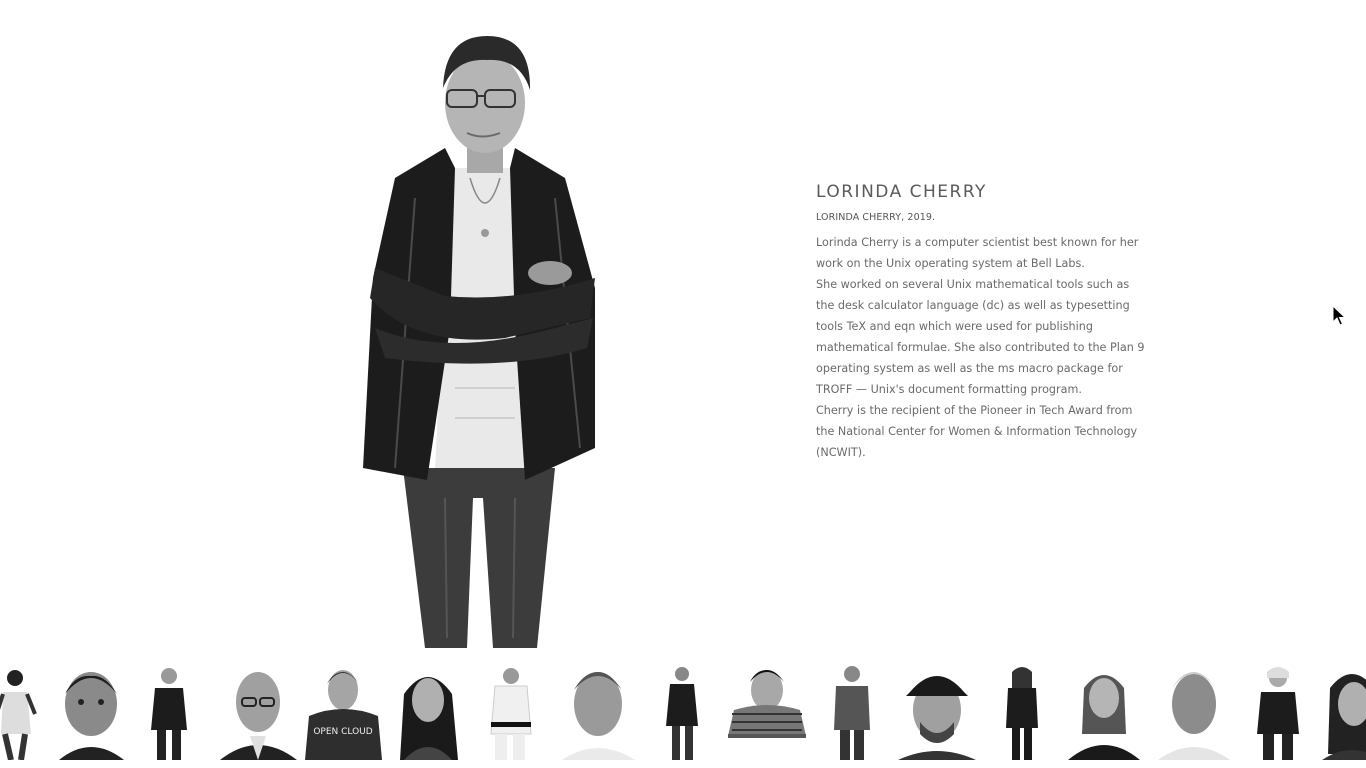 The image size is (1366, 768). What do you see at coordinates (1339, 315) in the screenshot?
I see `mouse-pointer-icon` at bounding box center [1339, 315].